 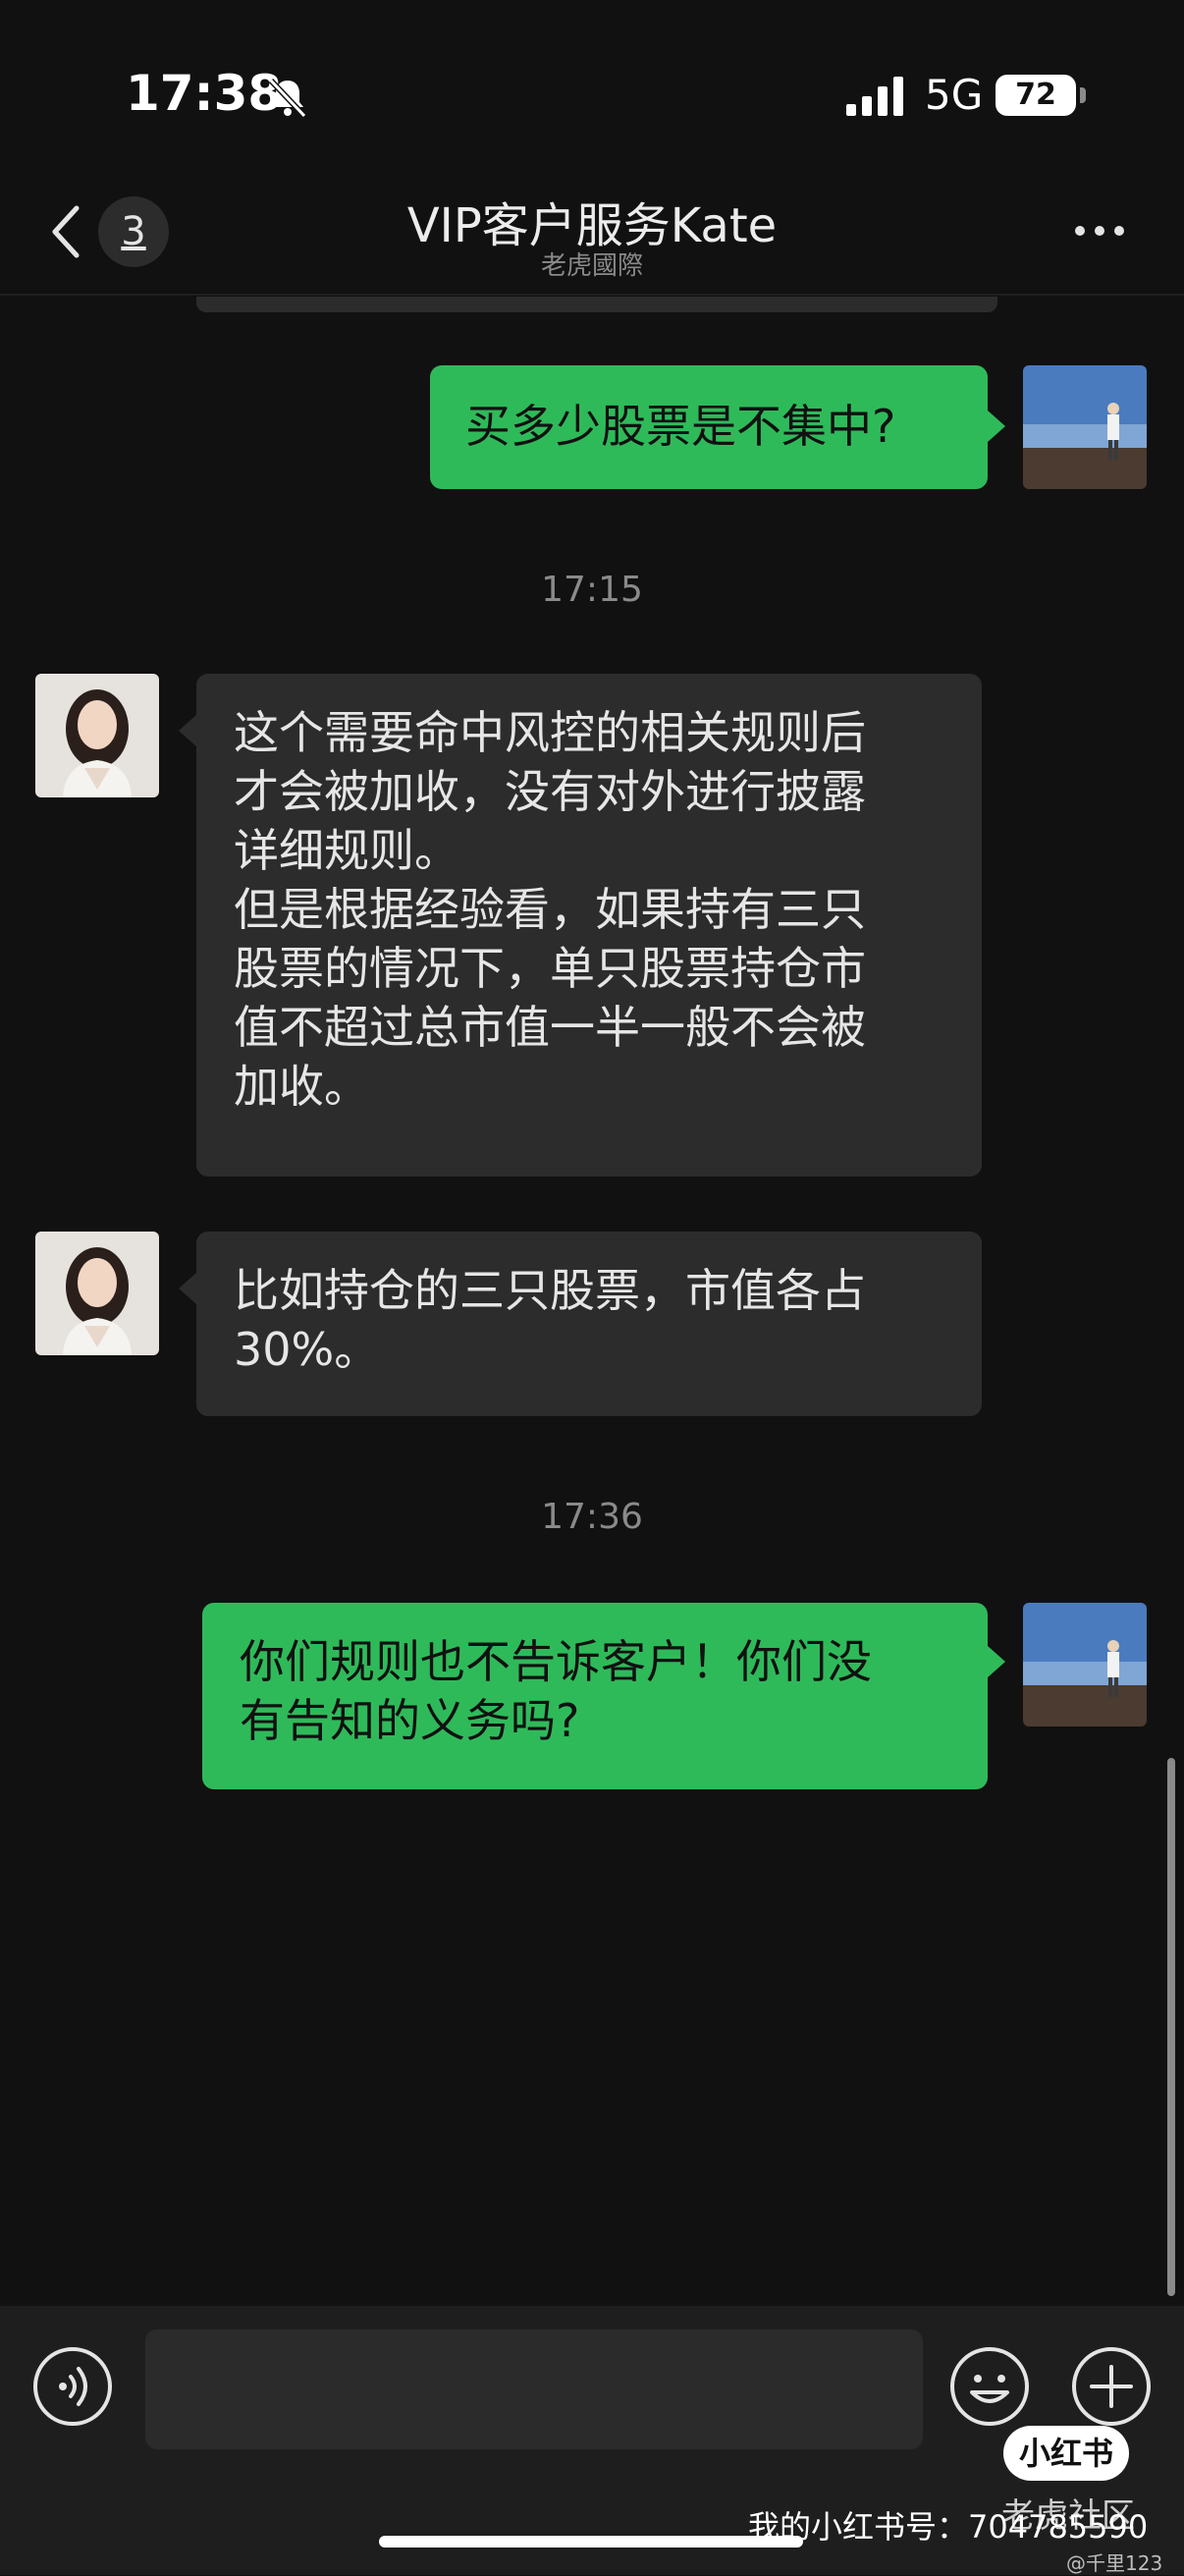 I want to click on chat-subtitle: 老虎國際, so click(x=591, y=266).